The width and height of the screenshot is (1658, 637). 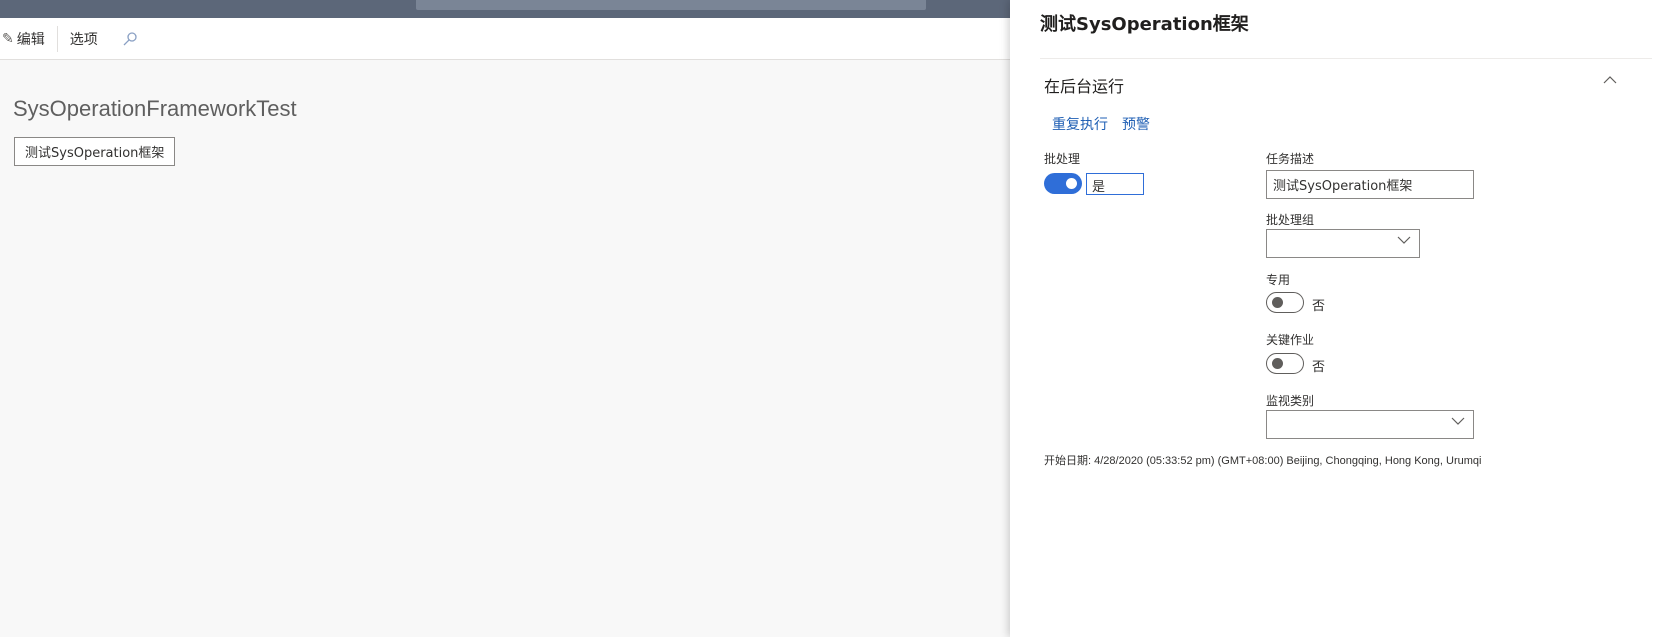 I want to click on test-sysoperation-button: 测试SysOperation框架, so click(x=95, y=151).